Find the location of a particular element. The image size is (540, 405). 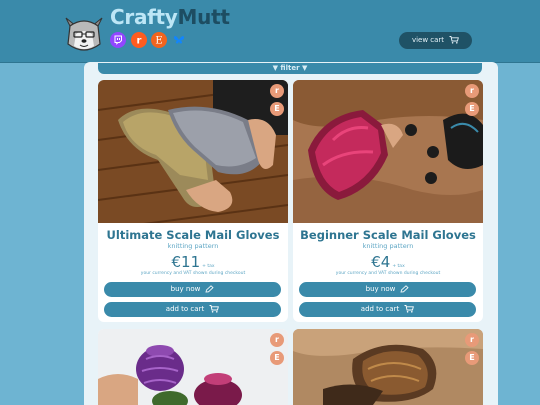

mutt-logo is located at coordinates (84, 34).